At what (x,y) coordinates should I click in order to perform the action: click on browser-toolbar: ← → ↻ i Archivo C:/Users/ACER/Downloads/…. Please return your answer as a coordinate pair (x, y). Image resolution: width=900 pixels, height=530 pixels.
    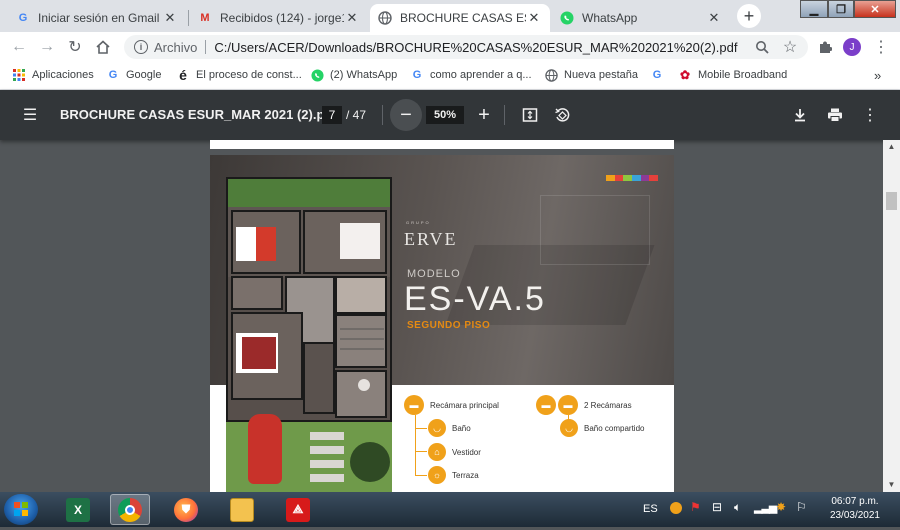
    Looking at the image, I should click on (450, 47).